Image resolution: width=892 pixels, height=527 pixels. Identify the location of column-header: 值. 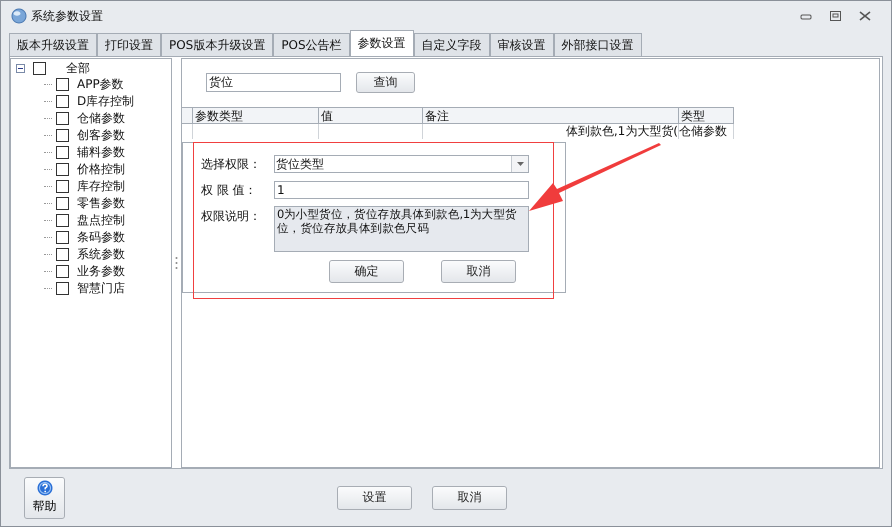
(371, 115).